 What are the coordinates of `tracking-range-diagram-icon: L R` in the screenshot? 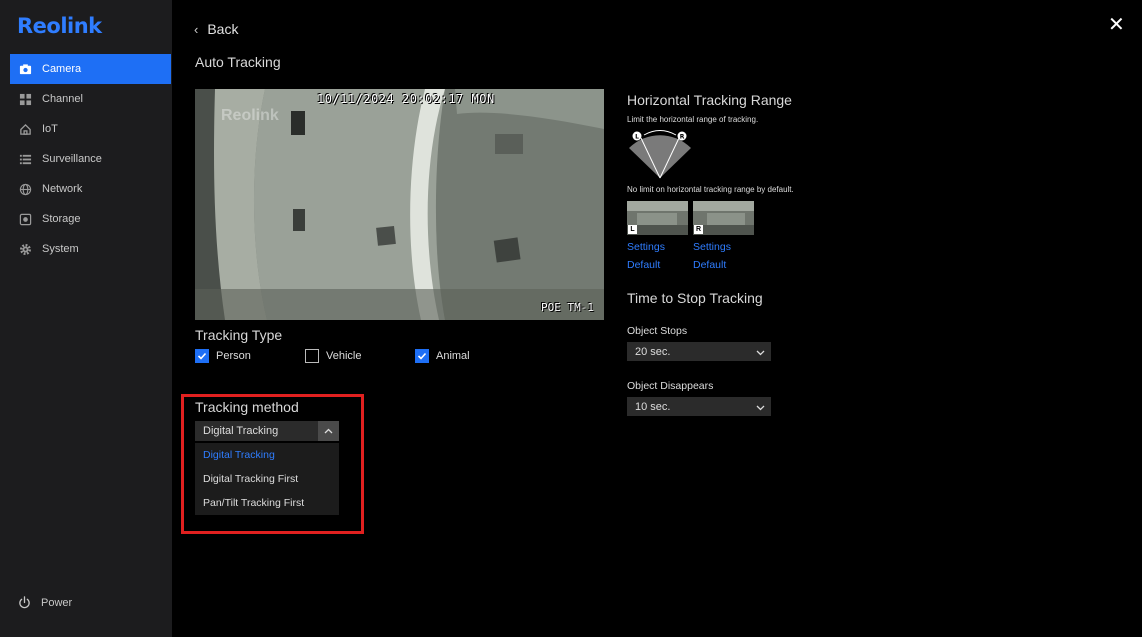 It's located at (660, 154).